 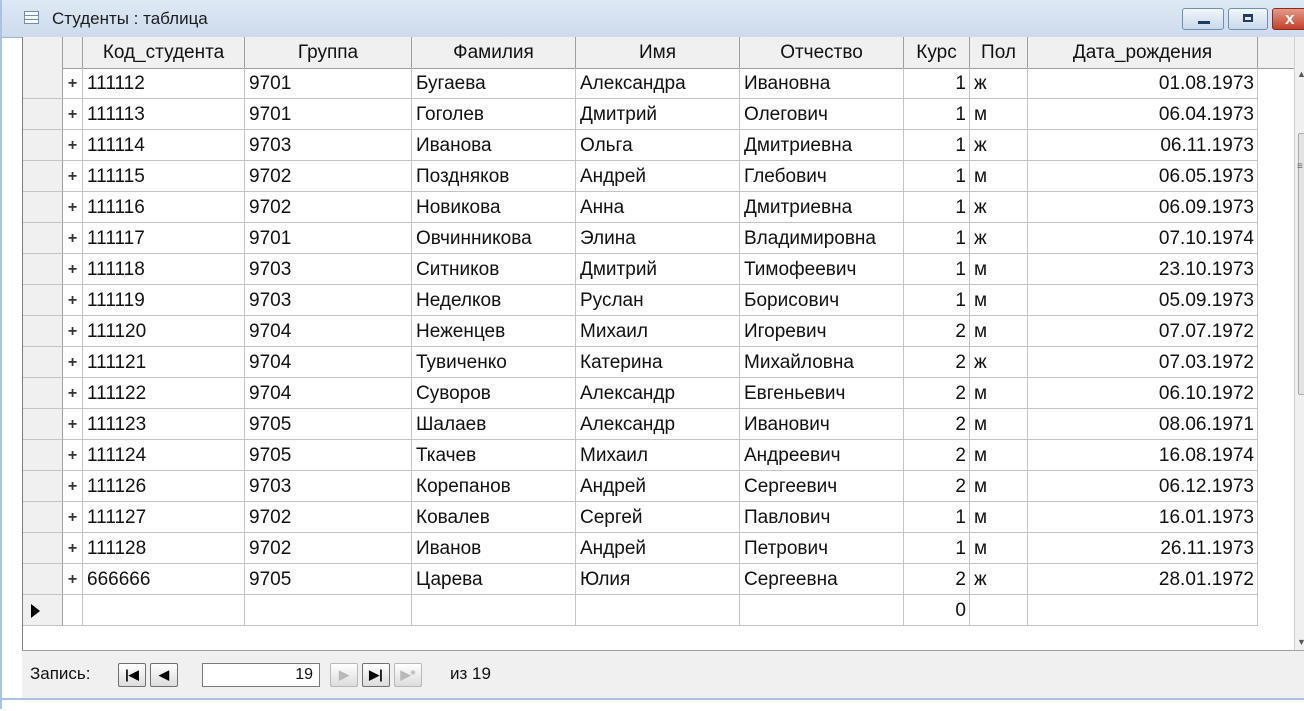 What do you see at coordinates (1143, 362) in the screenshot?
I see `cell-dob: 07.03.1972` at bounding box center [1143, 362].